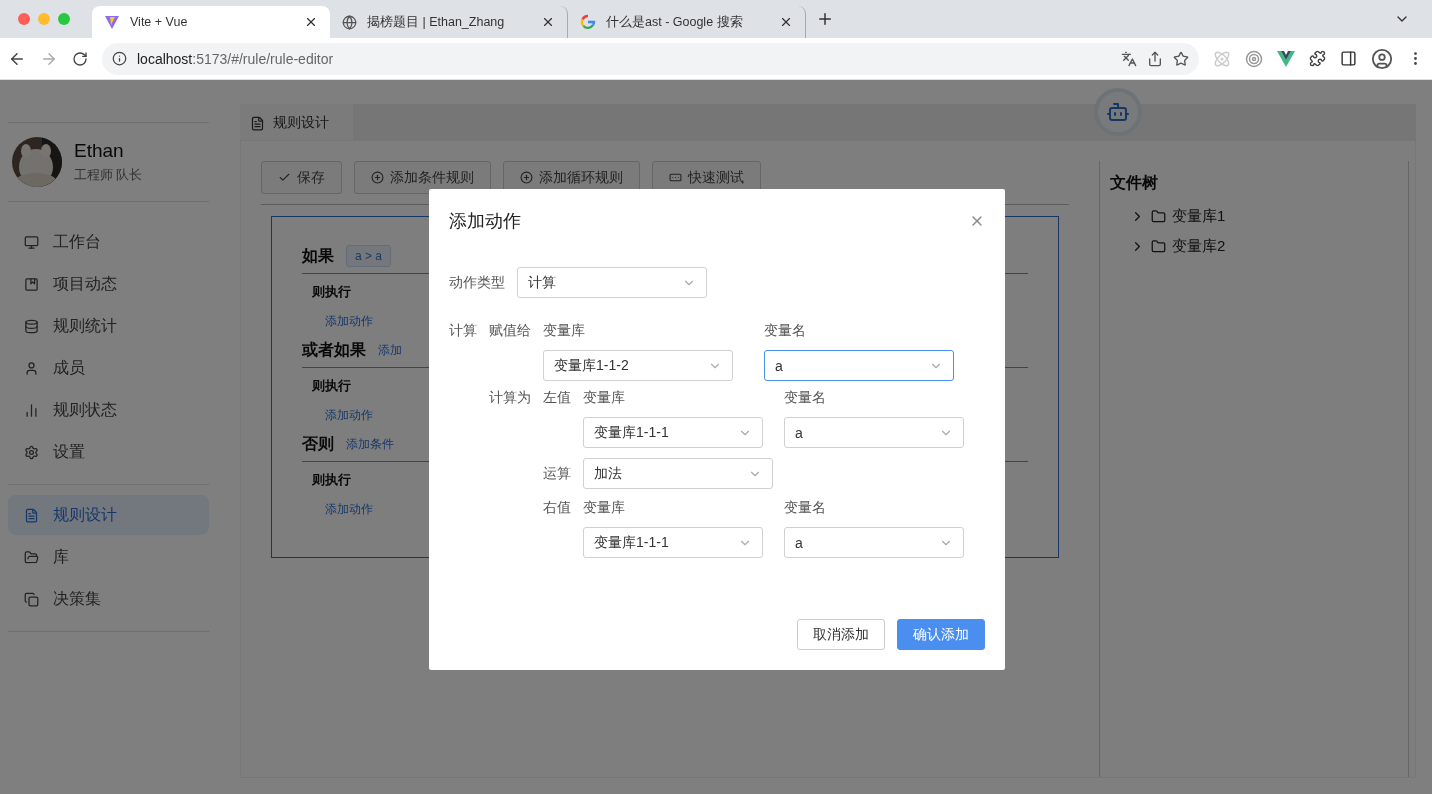  I want to click on translate-icon, so click(1129, 58).